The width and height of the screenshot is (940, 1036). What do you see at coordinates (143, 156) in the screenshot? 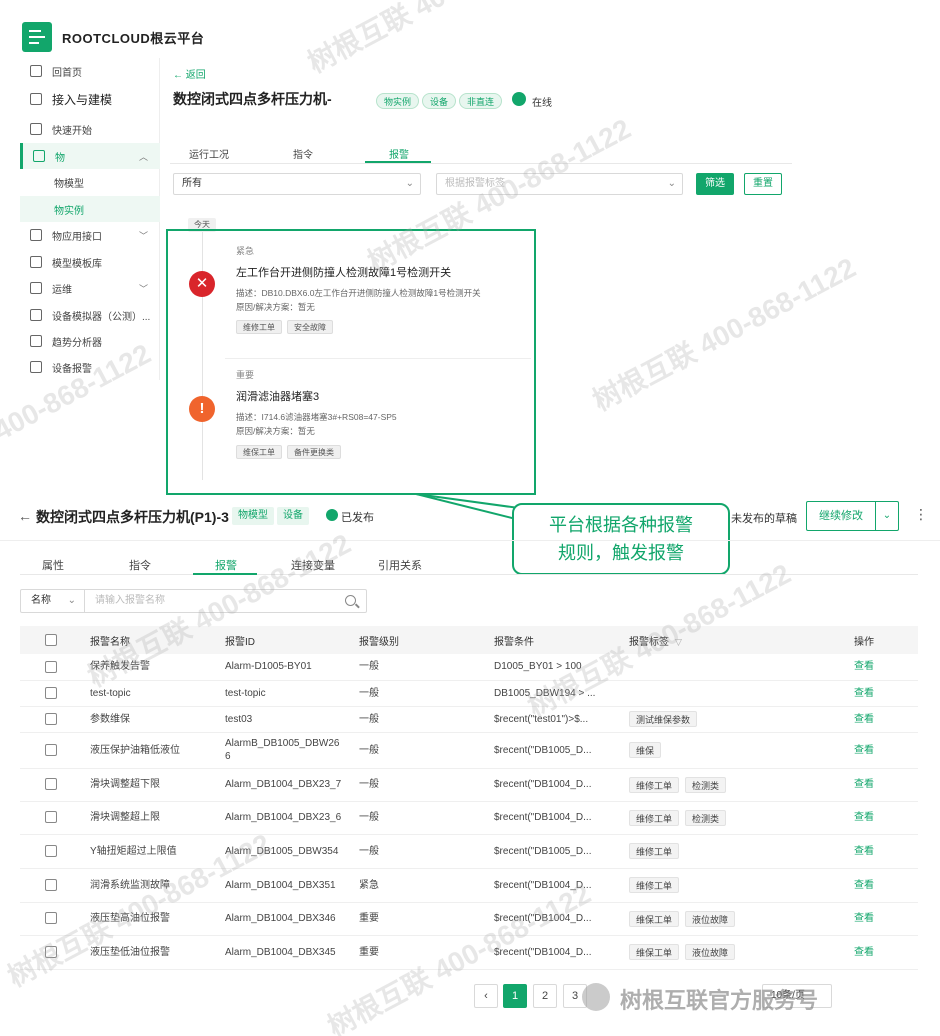
I see `chevron-up-icon: ︿` at bounding box center [143, 156].